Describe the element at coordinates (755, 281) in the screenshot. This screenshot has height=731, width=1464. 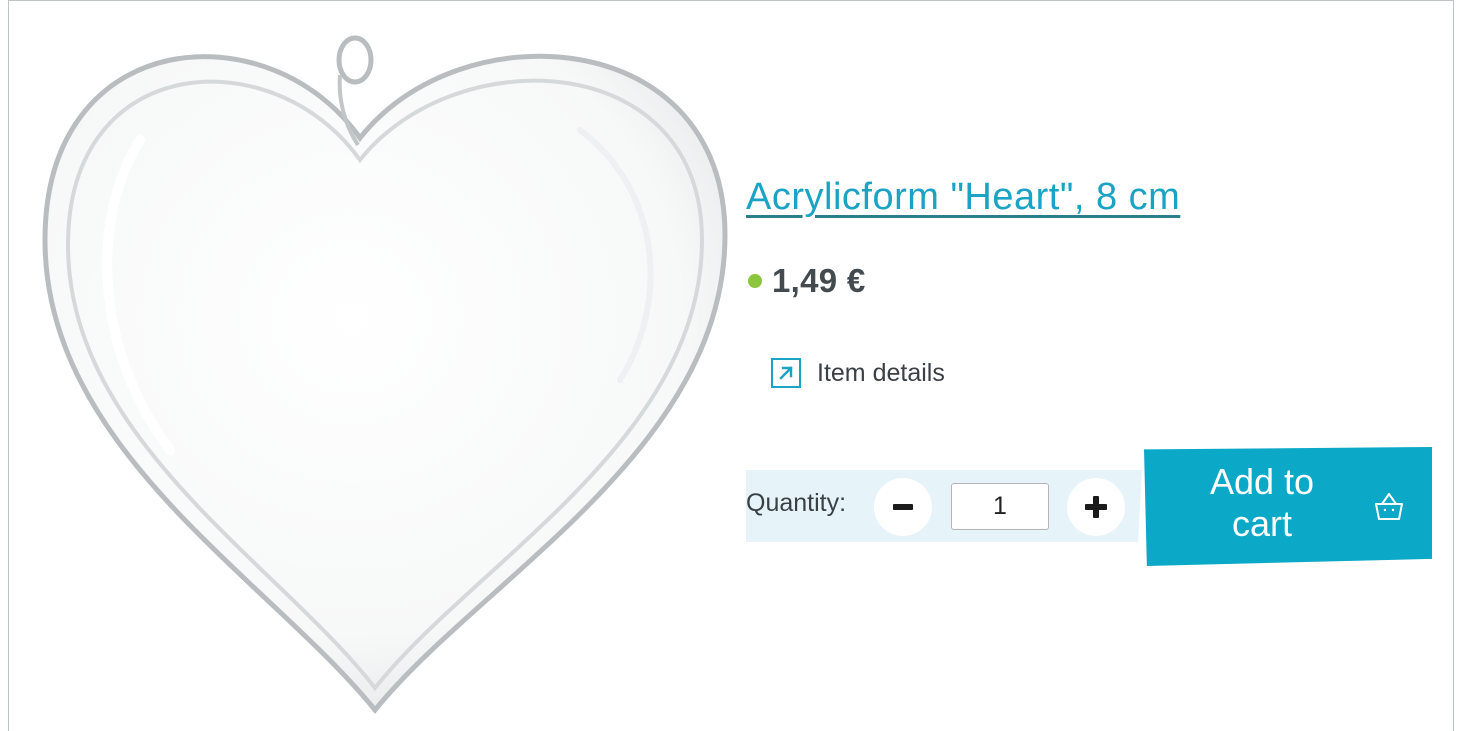
I see `availability-dot-icon` at that location.